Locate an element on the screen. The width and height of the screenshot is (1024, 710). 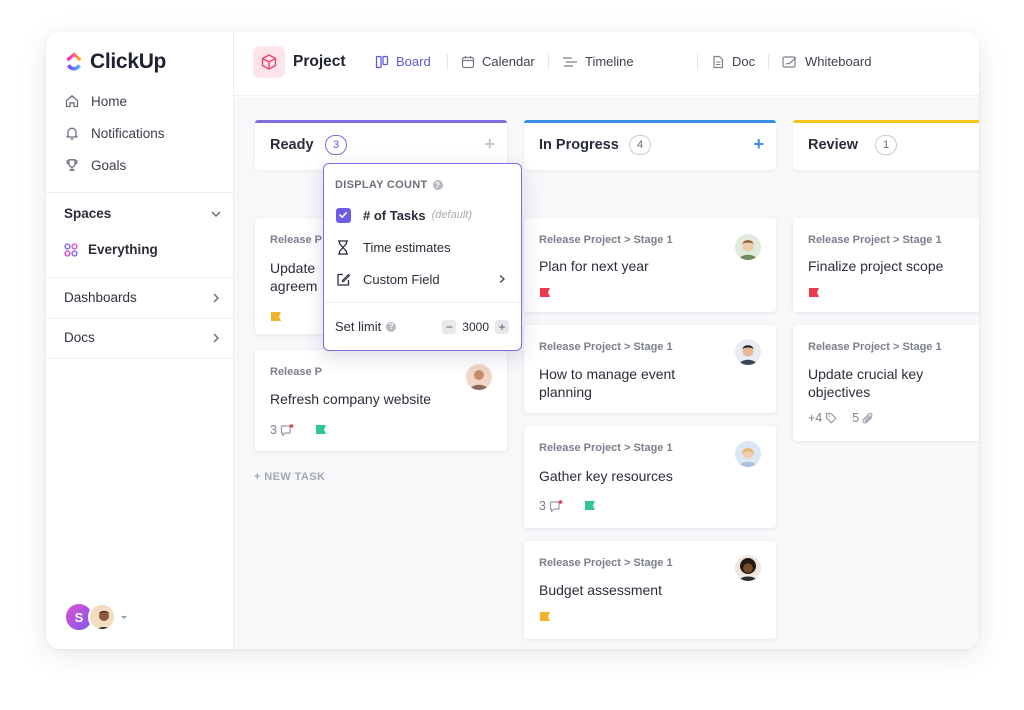
project-title: Project is located at coordinates (319, 62).